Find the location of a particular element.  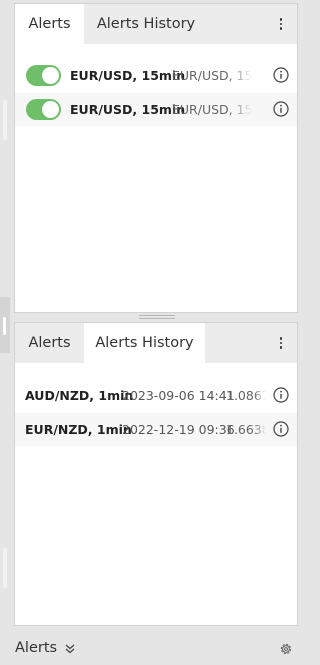

history-time: 2022-12-19 09:36 is located at coordinates (178, 429).